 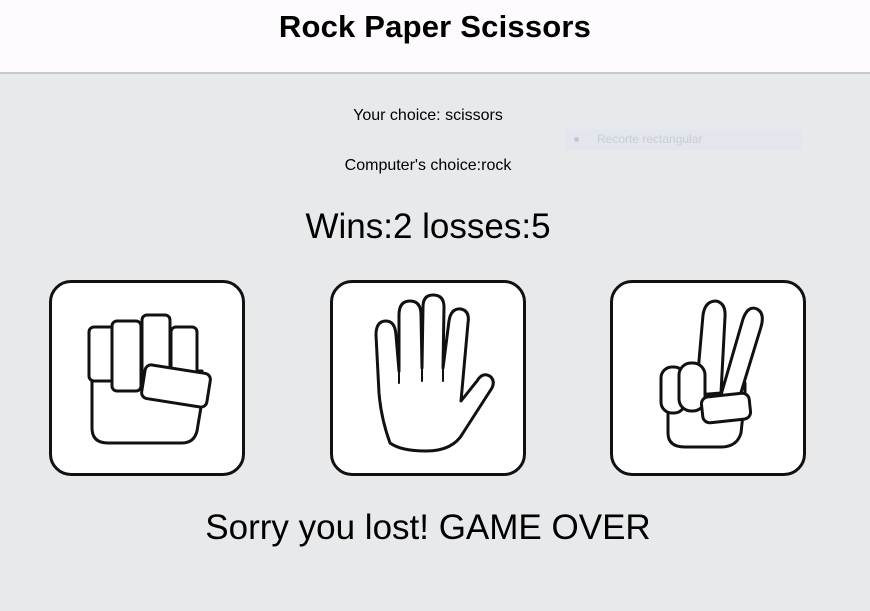 I want to click on radio-dot-icon, so click(x=576, y=139).